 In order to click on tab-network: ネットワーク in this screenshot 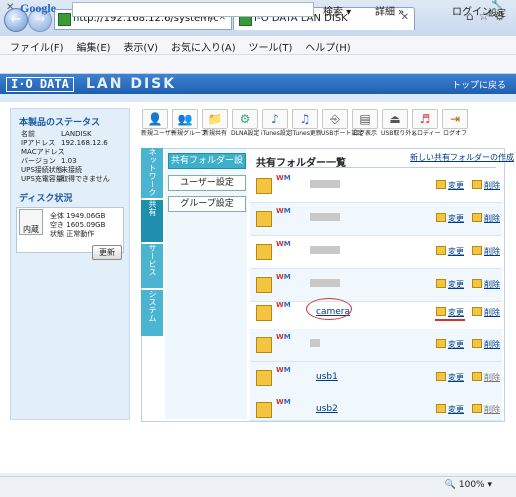, I will do `click(152, 173)`.